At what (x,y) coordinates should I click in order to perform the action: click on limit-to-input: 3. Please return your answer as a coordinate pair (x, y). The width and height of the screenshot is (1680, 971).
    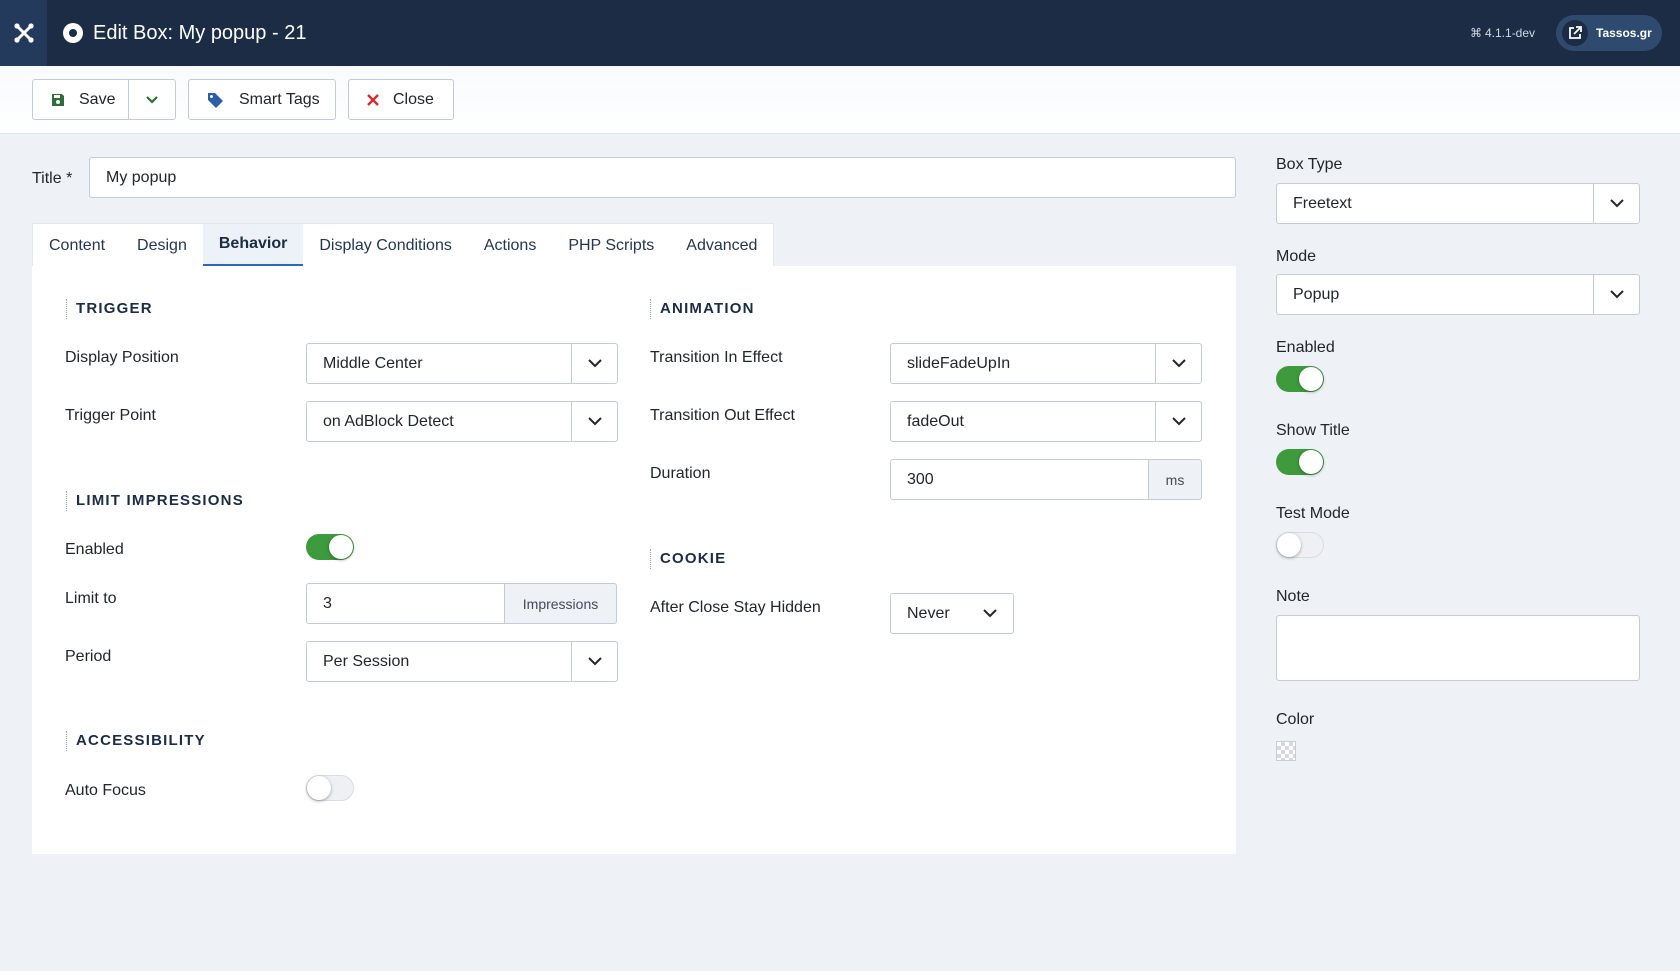
    Looking at the image, I should click on (405, 603).